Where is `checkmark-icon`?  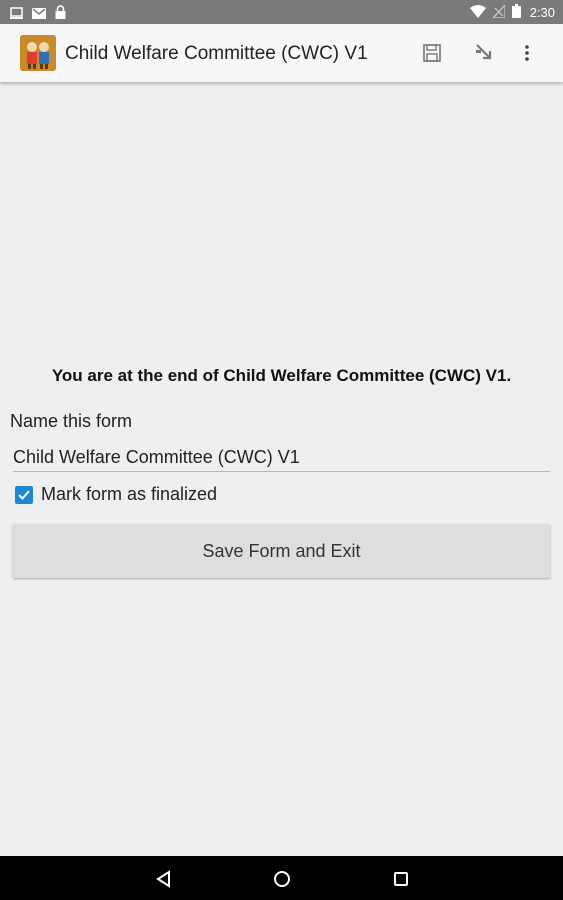
checkmark-icon is located at coordinates (24, 494).